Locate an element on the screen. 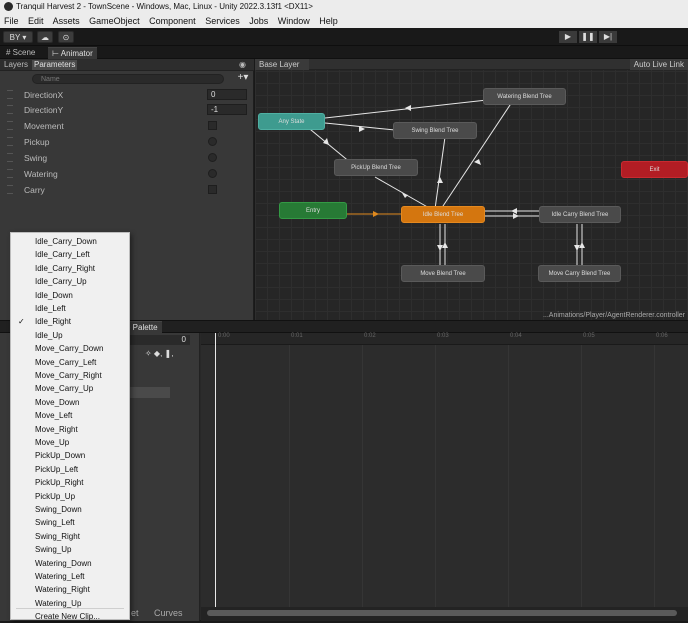 The image size is (688, 623). eye-icon: ◉ is located at coordinates (242, 65).